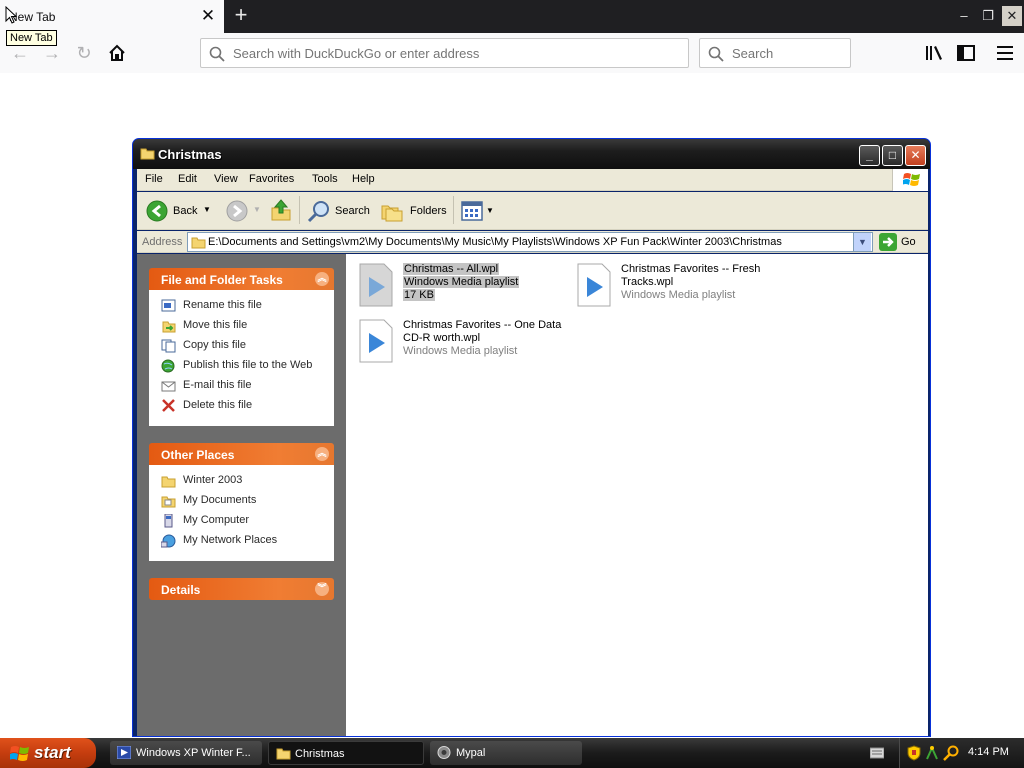 The width and height of the screenshot is (1024, 768). Describe the element at coordinates (237, 211) in the screenshot. I see `forward-icon` at that location.